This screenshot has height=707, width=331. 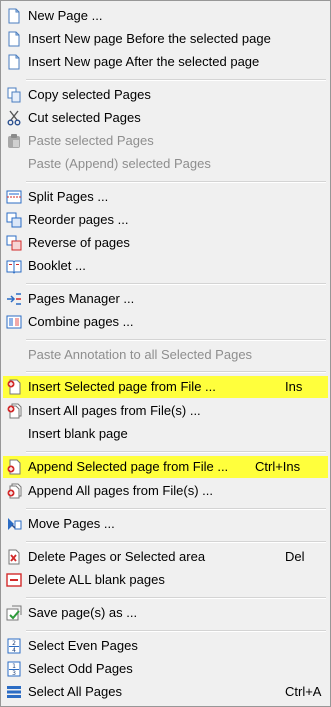 I want to click on menu-item-label: Select Even Pages, so click(x=83, y=645).